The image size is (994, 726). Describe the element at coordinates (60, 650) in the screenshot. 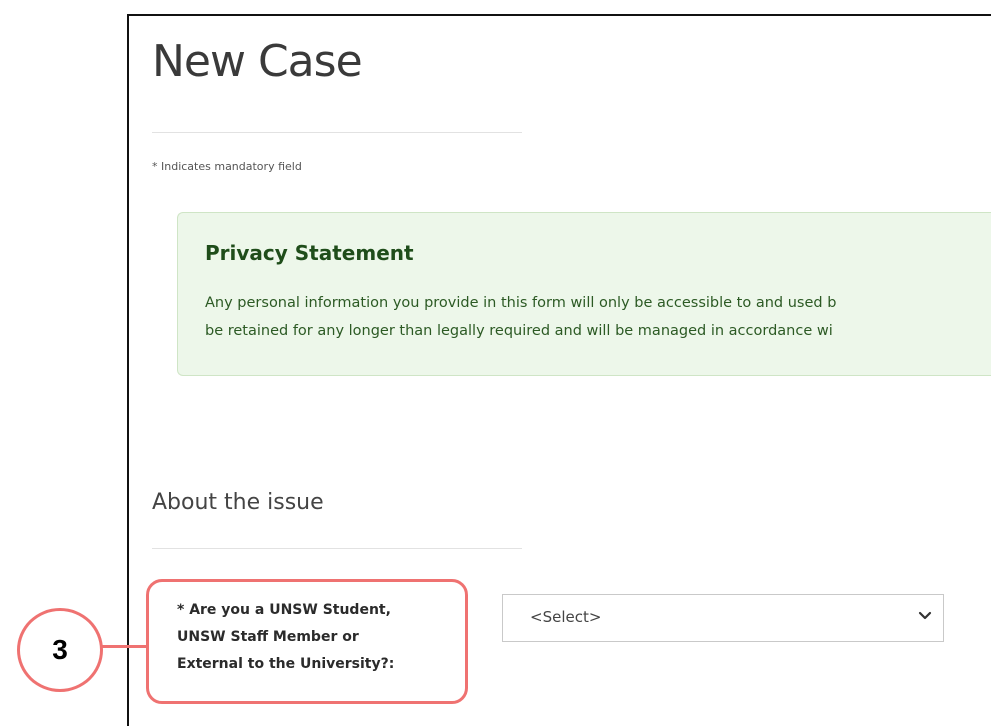

I see `callout-number-badge: 3` at that location.